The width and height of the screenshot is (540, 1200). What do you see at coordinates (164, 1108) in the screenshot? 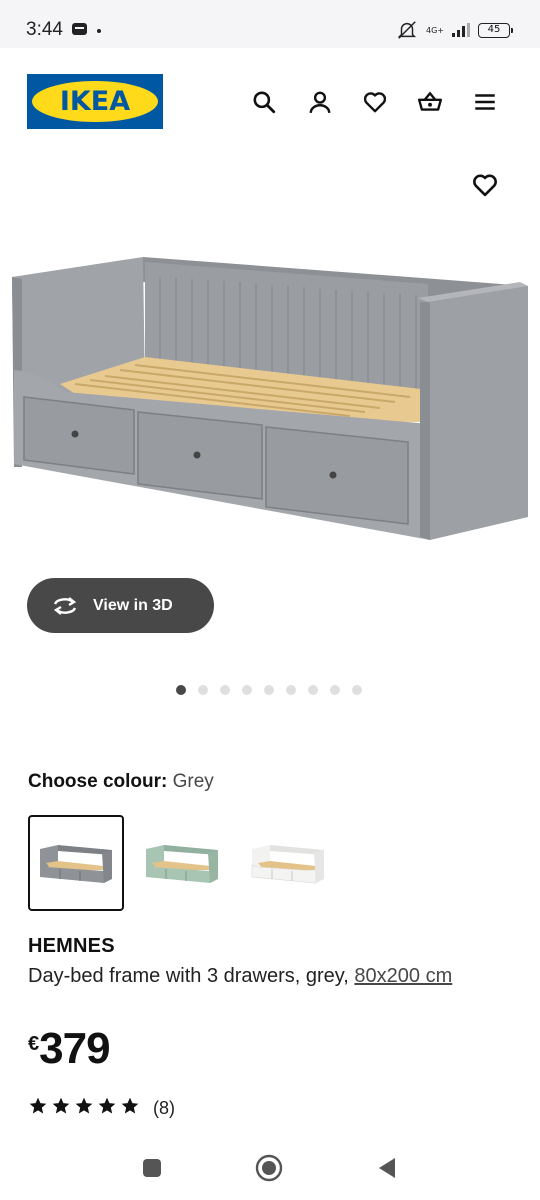
I see `review-count: (8)` at bounding box center [164, 1108].